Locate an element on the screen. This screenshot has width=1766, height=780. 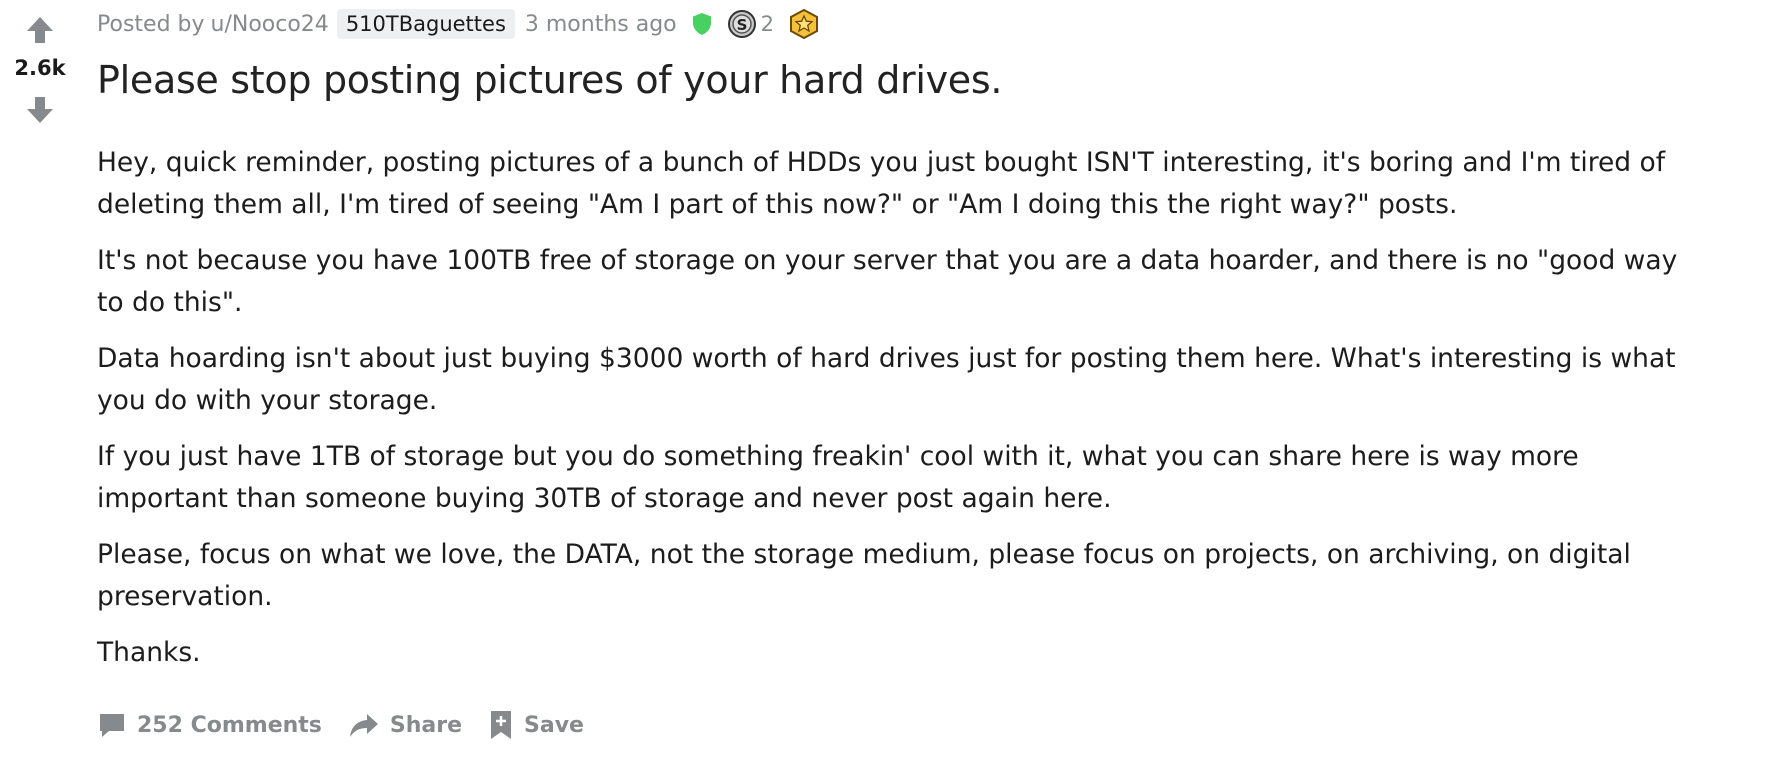
post-timestamp: 3 months ago is located at coordinates (601, 24).